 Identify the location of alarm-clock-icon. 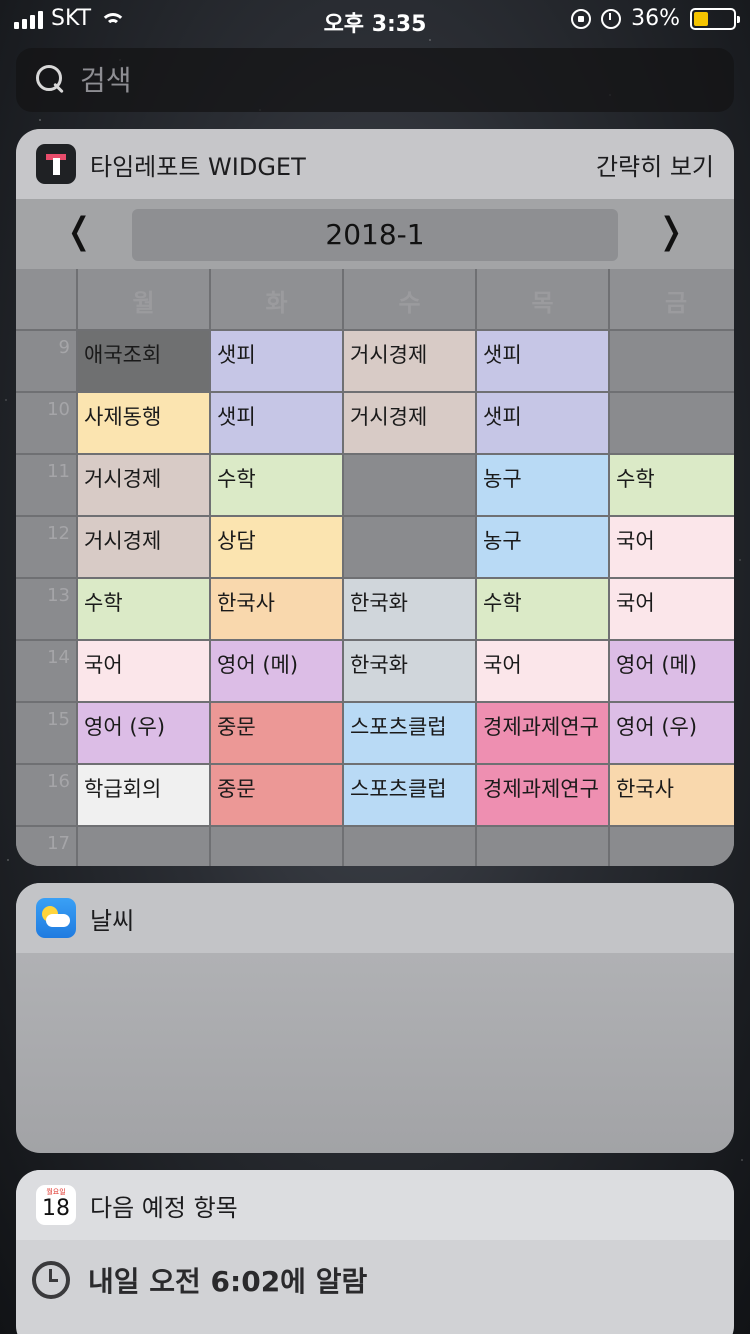
(51, 1280).